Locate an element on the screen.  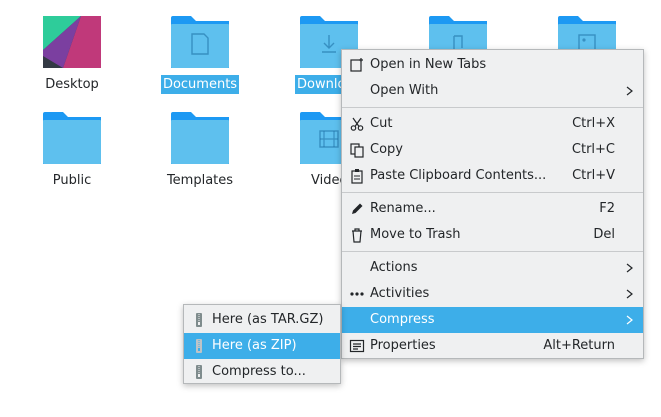
folder-public-icon is located at coordinates (72, 138).